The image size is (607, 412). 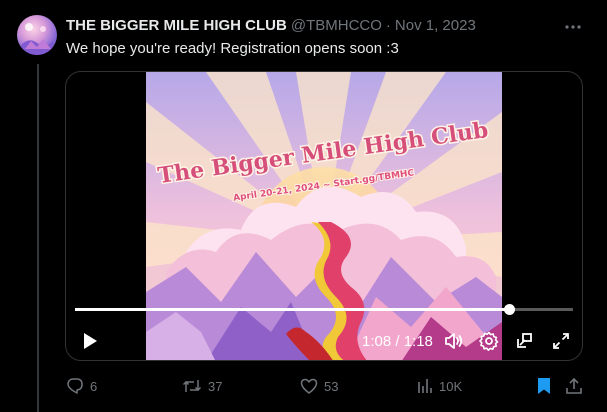 What do you see at coordinates (292, 309) in the screenshot?
I see `video-progress-fill` at bounding box center [292, 309].